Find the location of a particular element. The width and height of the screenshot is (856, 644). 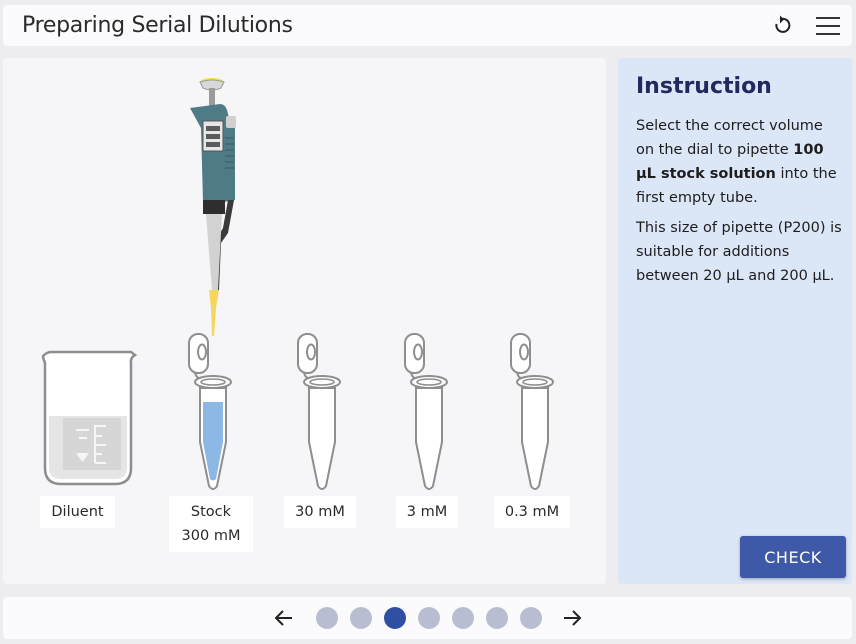

tube-3mm-label: 3 mM is located at coordinates (427, 512).